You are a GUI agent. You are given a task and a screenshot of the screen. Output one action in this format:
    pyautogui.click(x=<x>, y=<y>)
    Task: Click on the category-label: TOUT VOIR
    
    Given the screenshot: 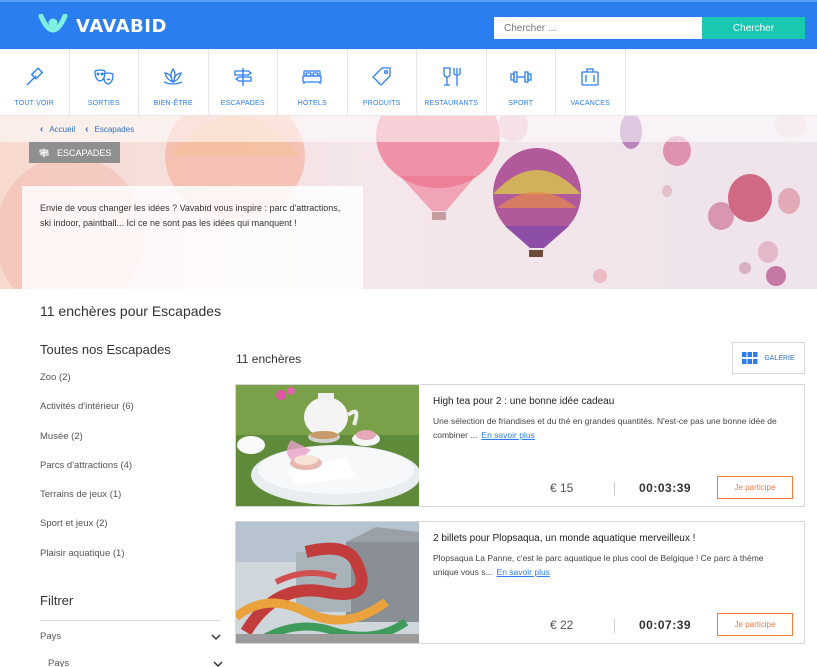 What is the action you would take?
    pyautogui.click(x=34, y=103)
    